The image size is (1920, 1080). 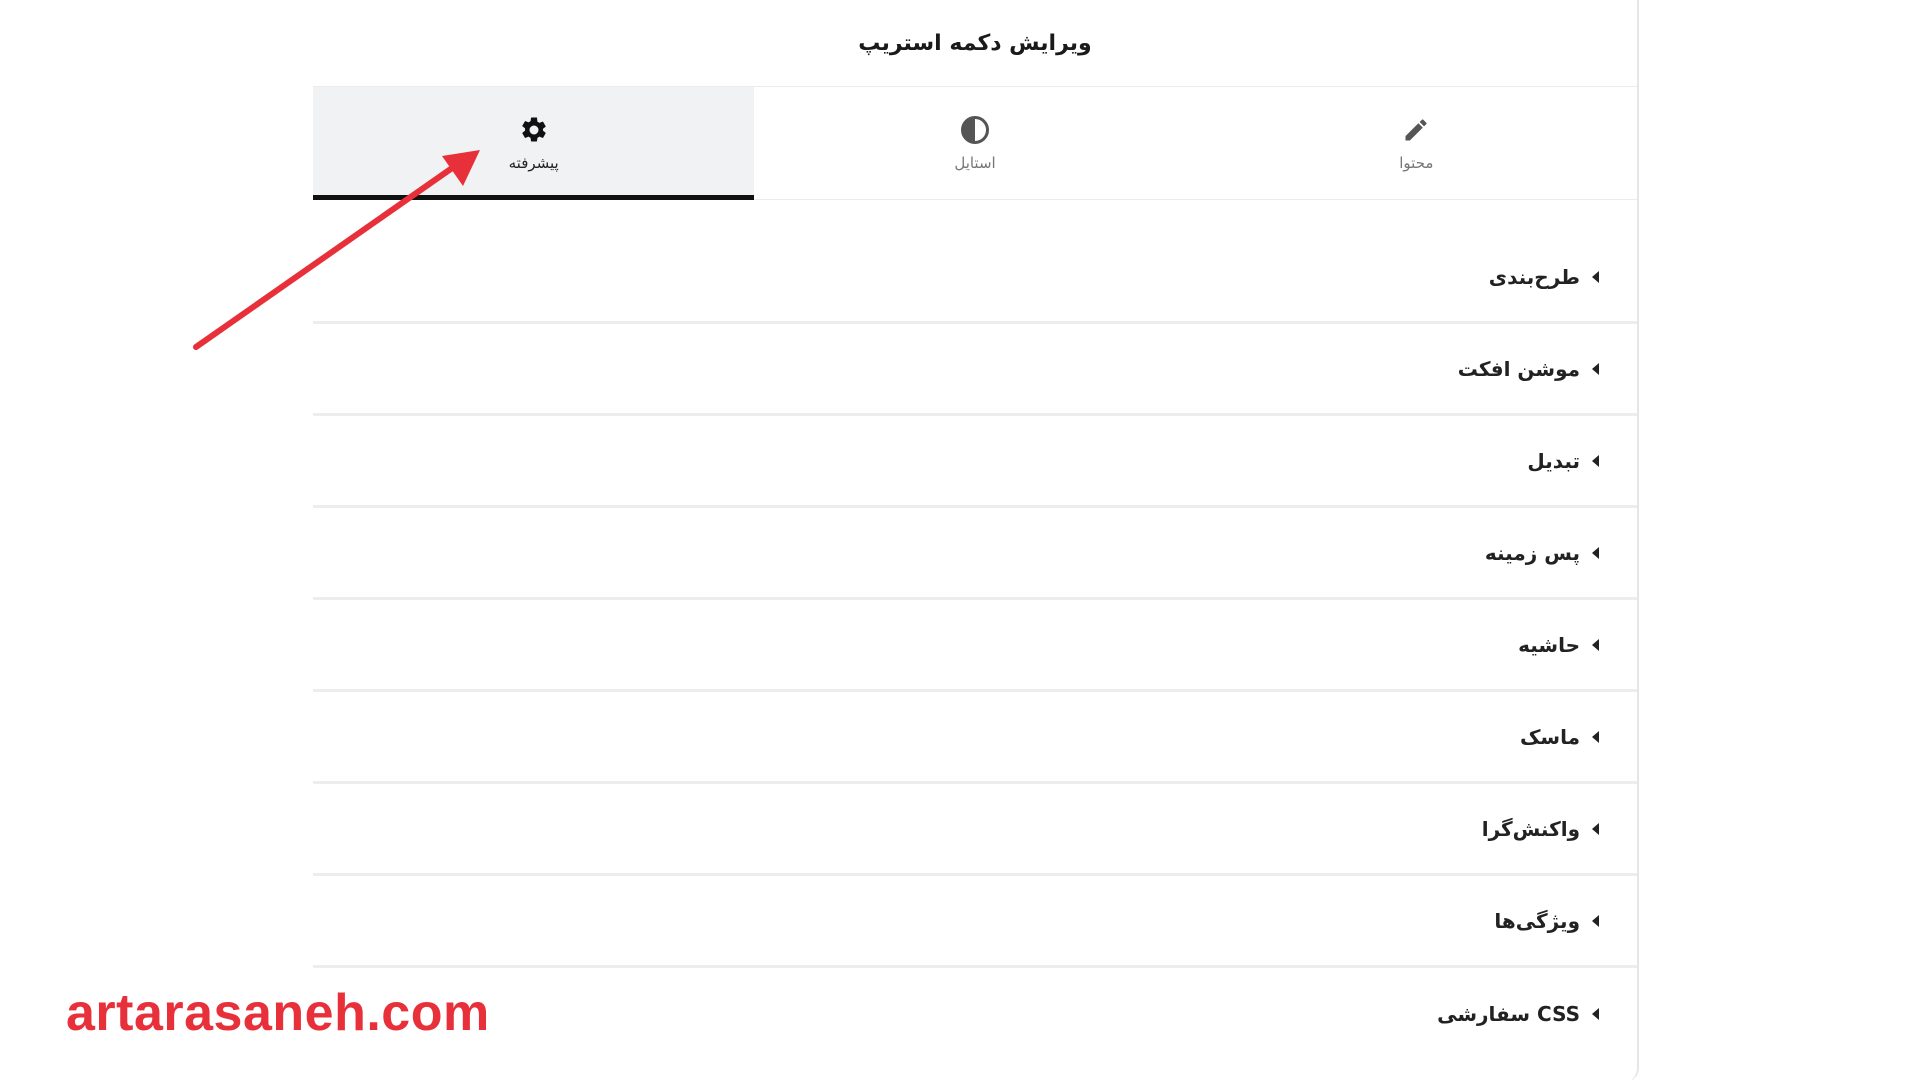 I want to click on tab-content: محتوا, so click(x=1416, y=143).